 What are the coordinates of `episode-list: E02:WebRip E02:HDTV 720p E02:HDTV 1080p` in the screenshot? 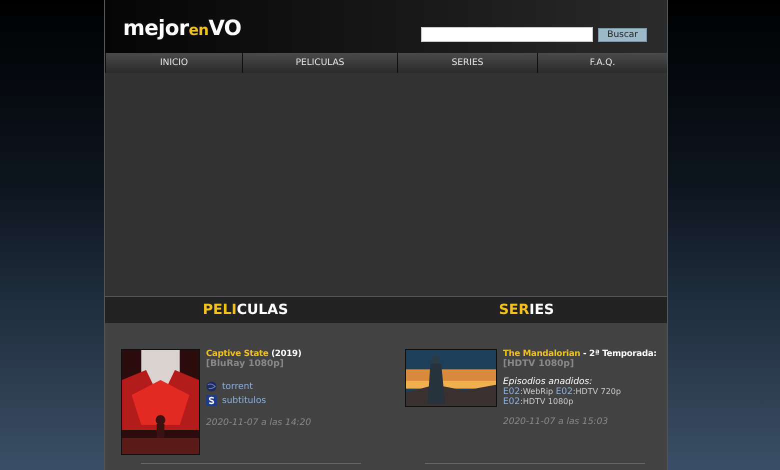 It's located at (583, 397).